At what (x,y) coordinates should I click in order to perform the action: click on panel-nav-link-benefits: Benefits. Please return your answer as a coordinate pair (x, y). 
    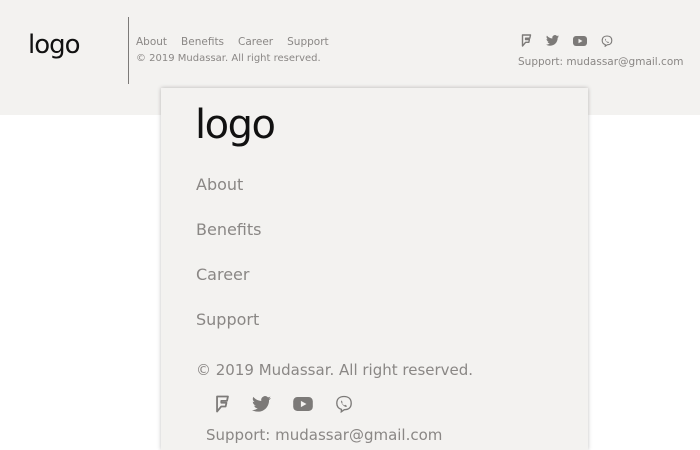
    Looking at the image, I should click on (229, 229).